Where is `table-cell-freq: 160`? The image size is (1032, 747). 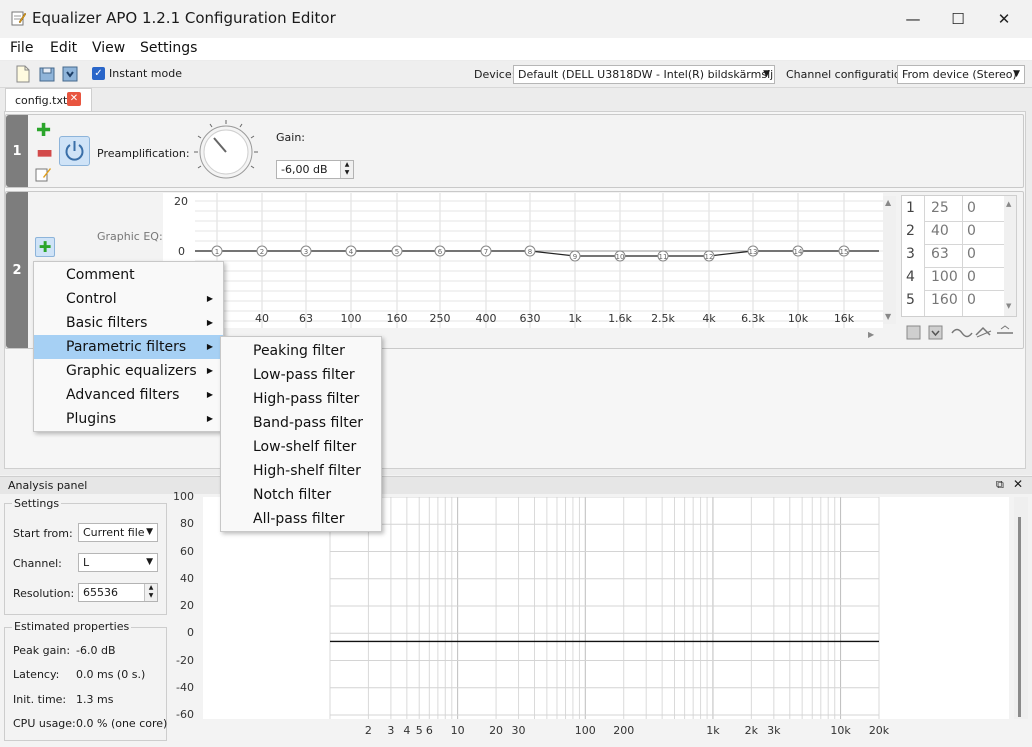
table-cell-freq: 160 is located at coordinates (944, 300).